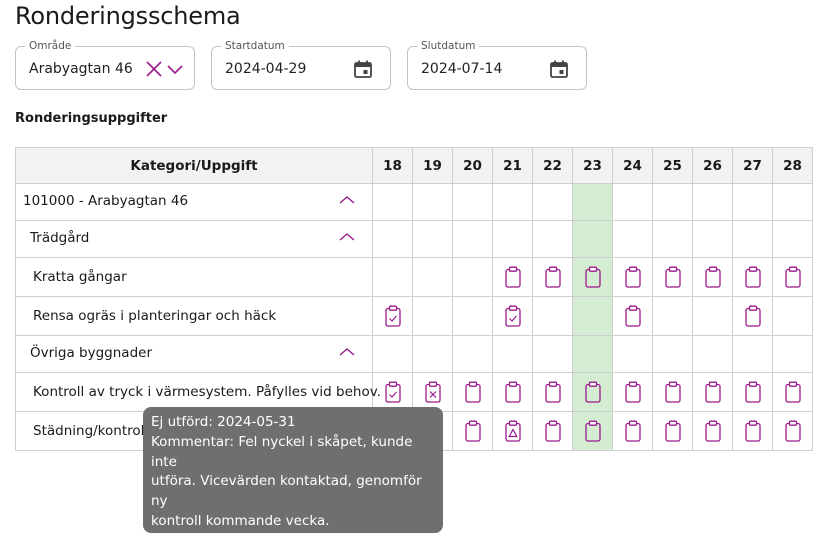 This screenshot has width=819, height=552. What do you see at coordinates (194, 165) in the screenshot?
I see `column-header-category: Kategori/Uppgift` at bounding box center [194, 165].